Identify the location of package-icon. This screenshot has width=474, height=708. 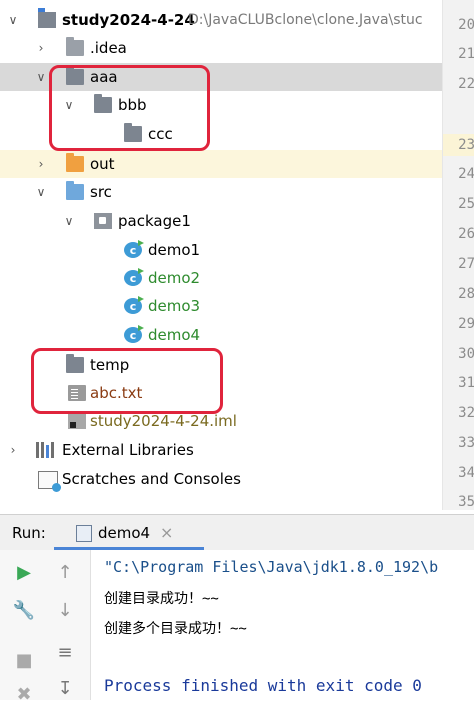
(103, 221).